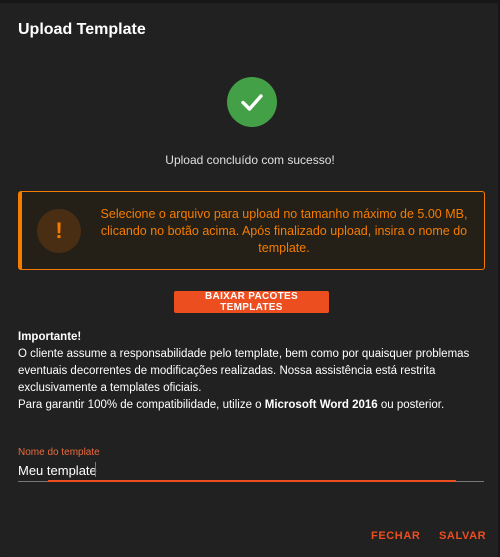 This screenshot has height=557, width=500. Describe the element at coordinates (59, 452) in the screenshot. I see `template-name-label: Nome do template` at that location.